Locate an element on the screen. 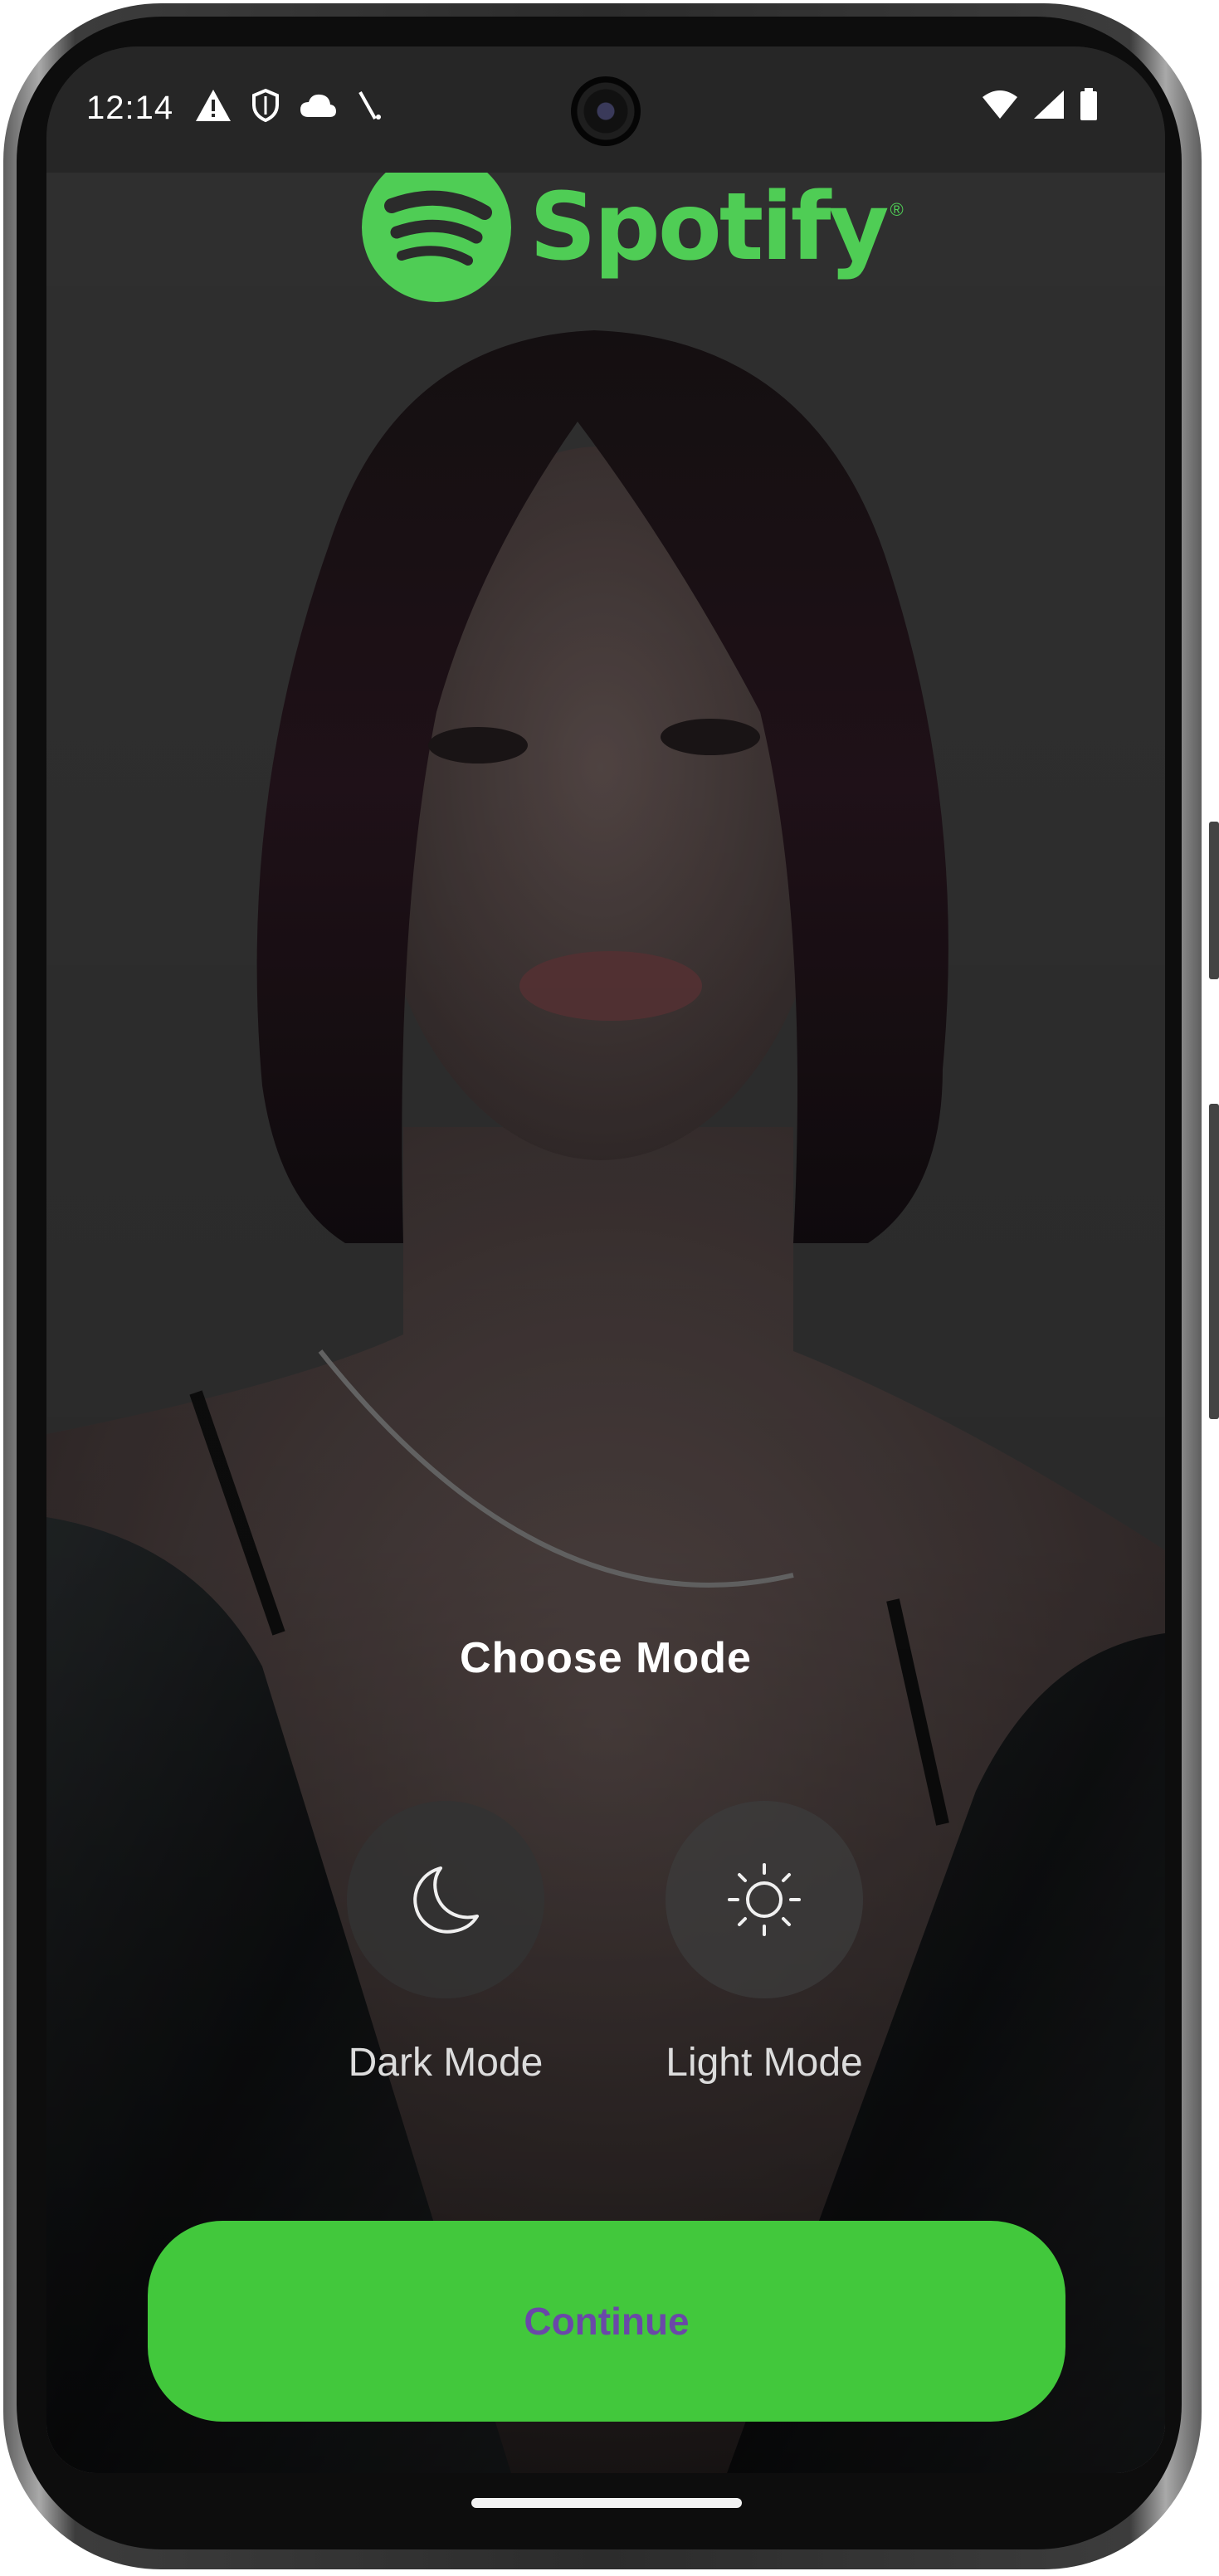 This screenshot has height=2576, width=1219. spotify-wordmark: Spotify is located at coordinates (709, 227).